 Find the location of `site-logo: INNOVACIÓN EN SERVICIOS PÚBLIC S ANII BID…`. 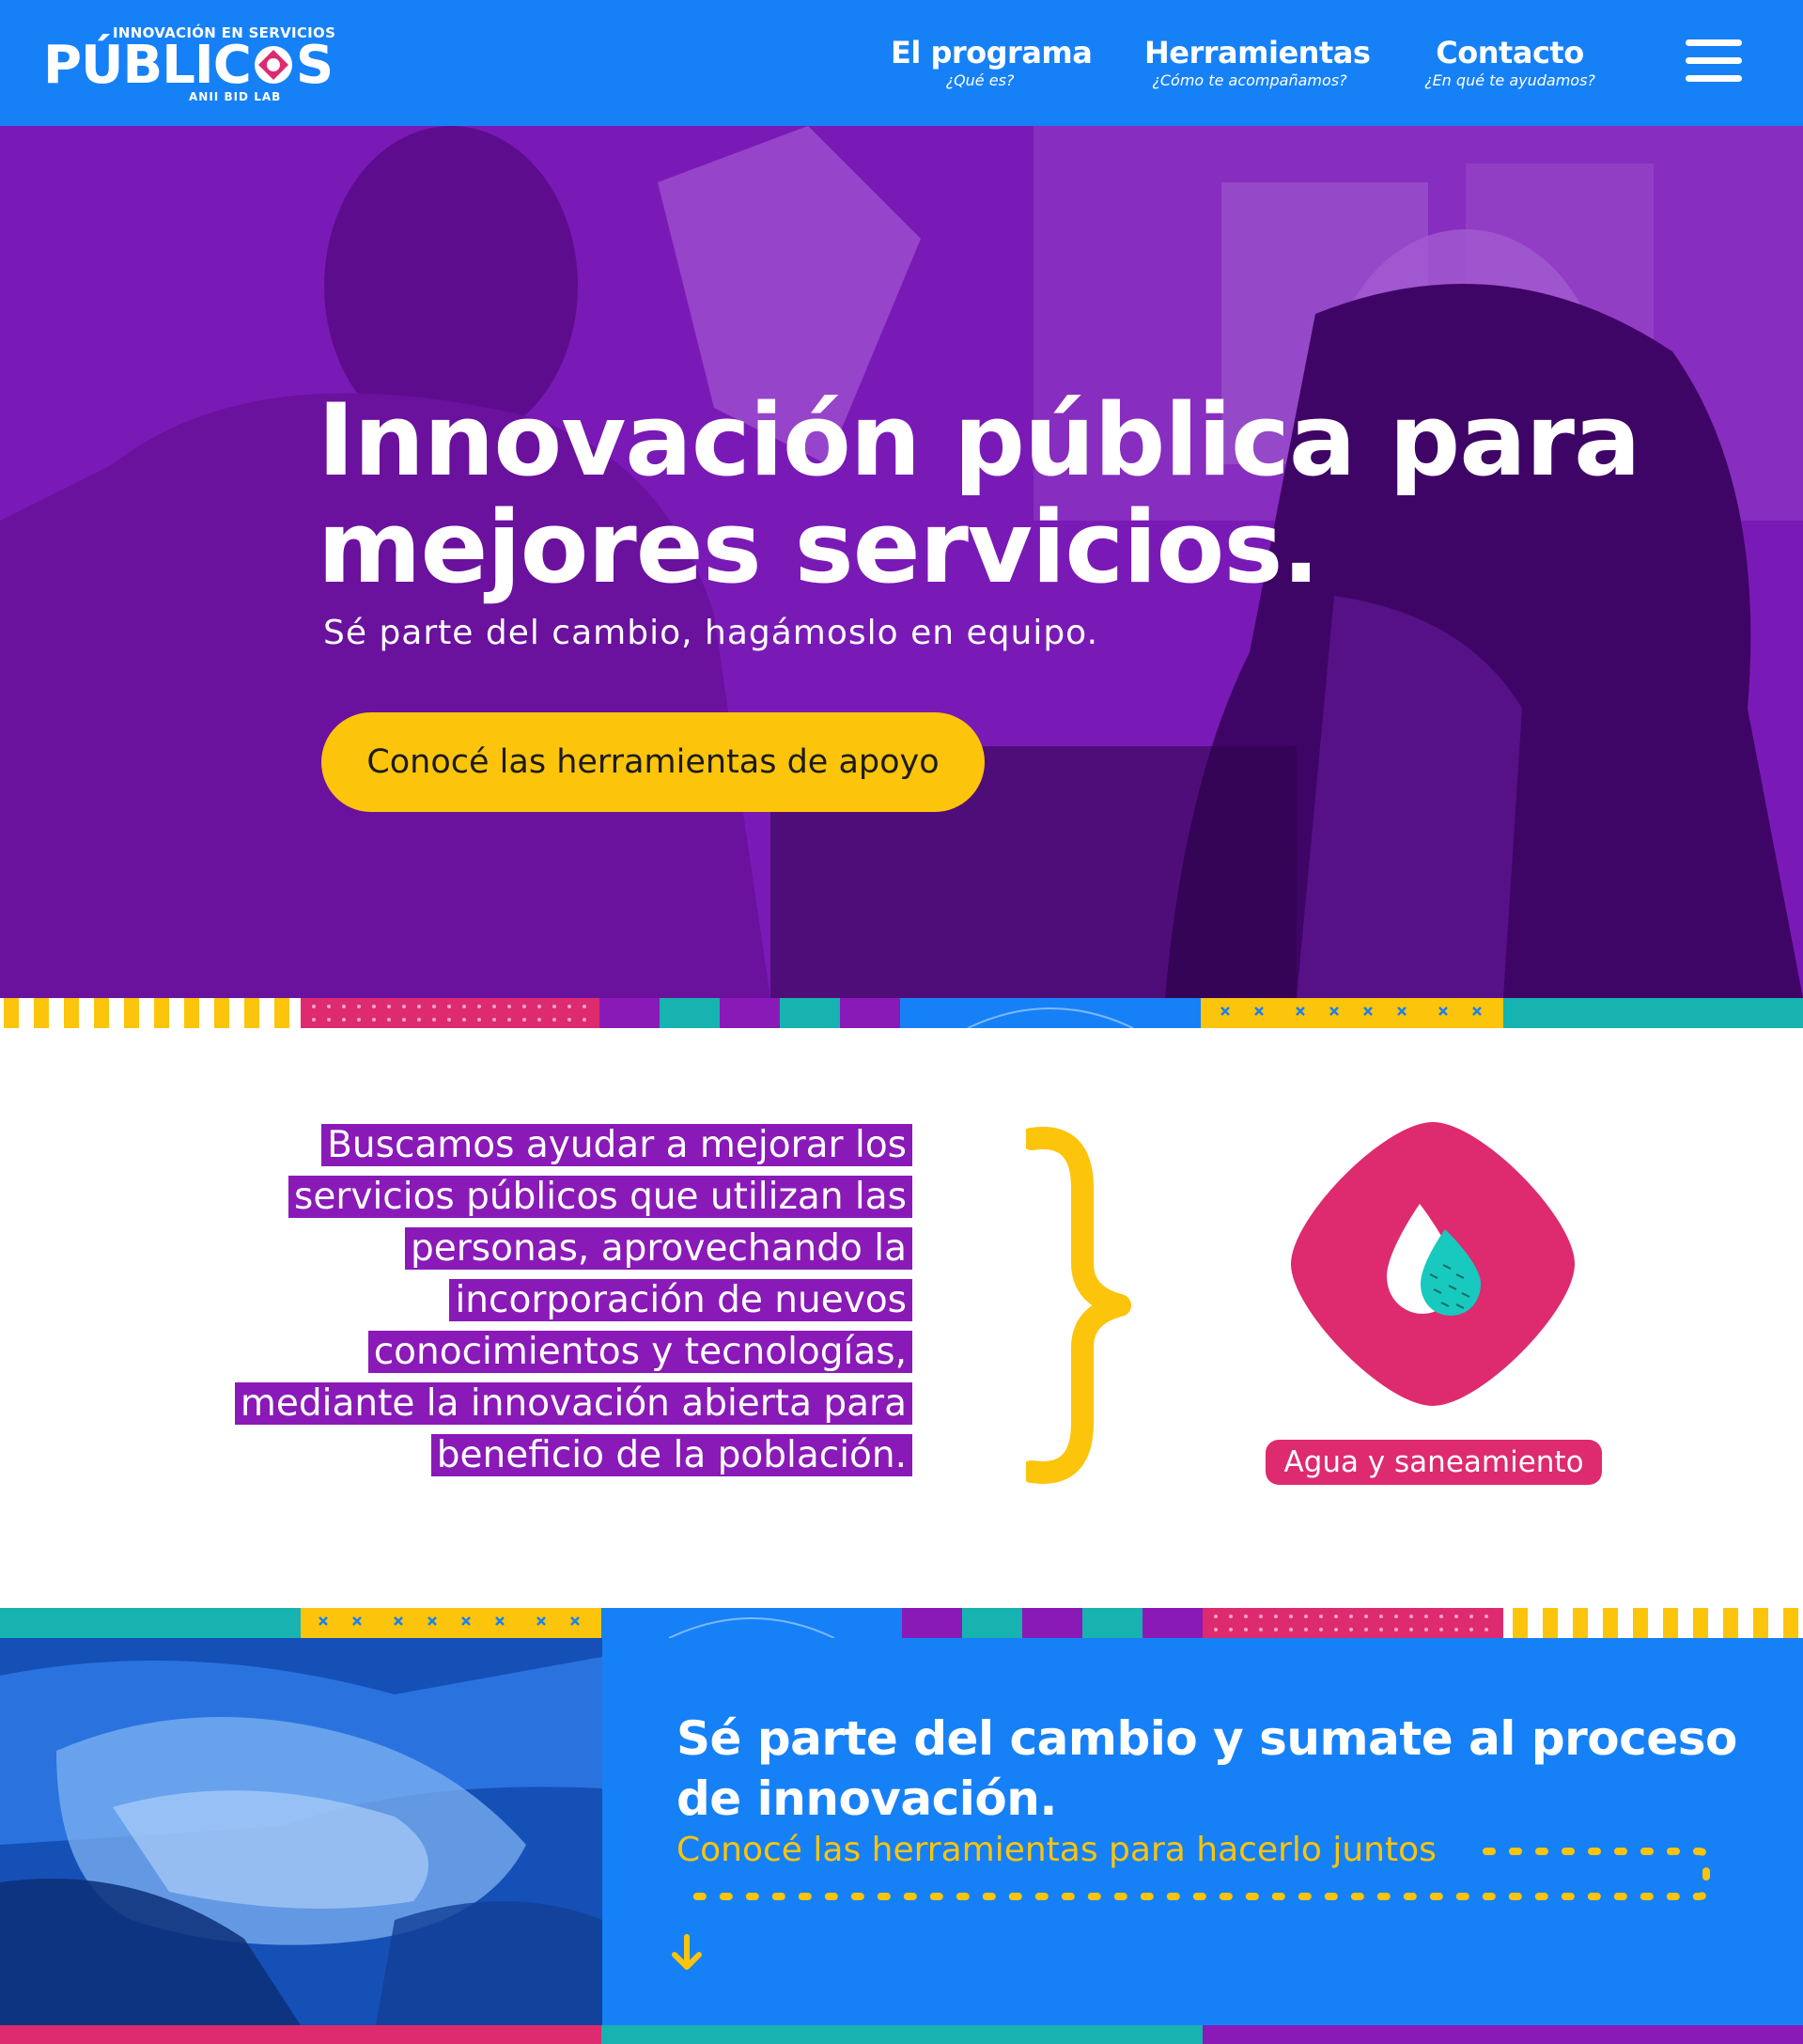

site-logo: INNOVACIÓN EN SERVICIOS PÚBLIC S ANII BID… is located at coordinates (189, 66).